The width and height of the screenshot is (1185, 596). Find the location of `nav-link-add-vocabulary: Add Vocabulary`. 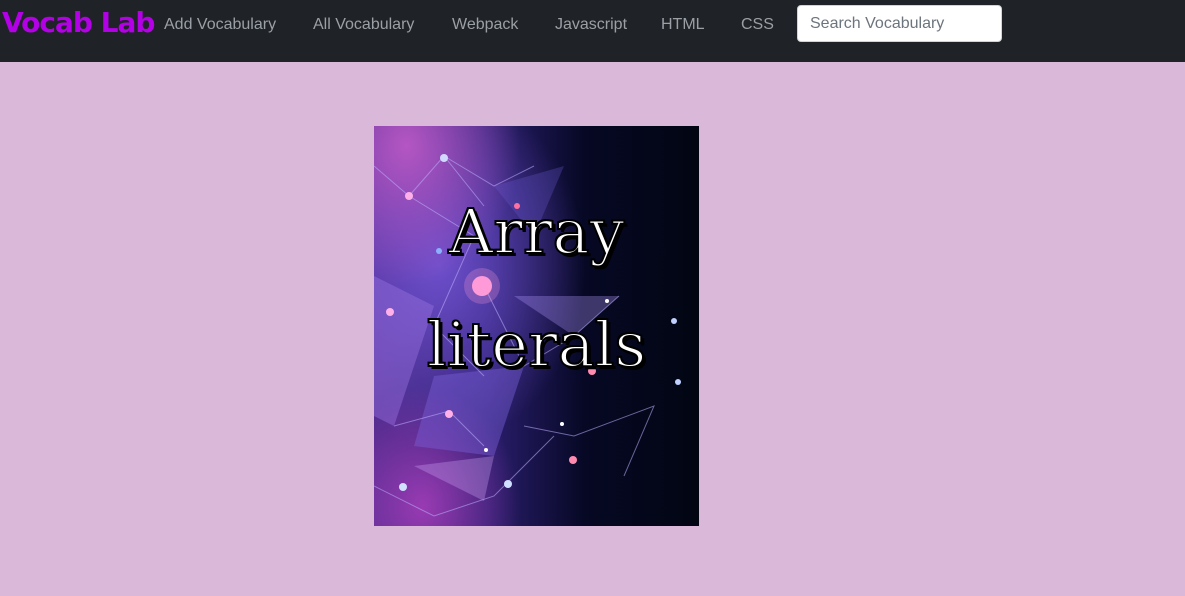

nav-link-add-vocabulary: Add Vocabulary is located at coordinates (220, 25).